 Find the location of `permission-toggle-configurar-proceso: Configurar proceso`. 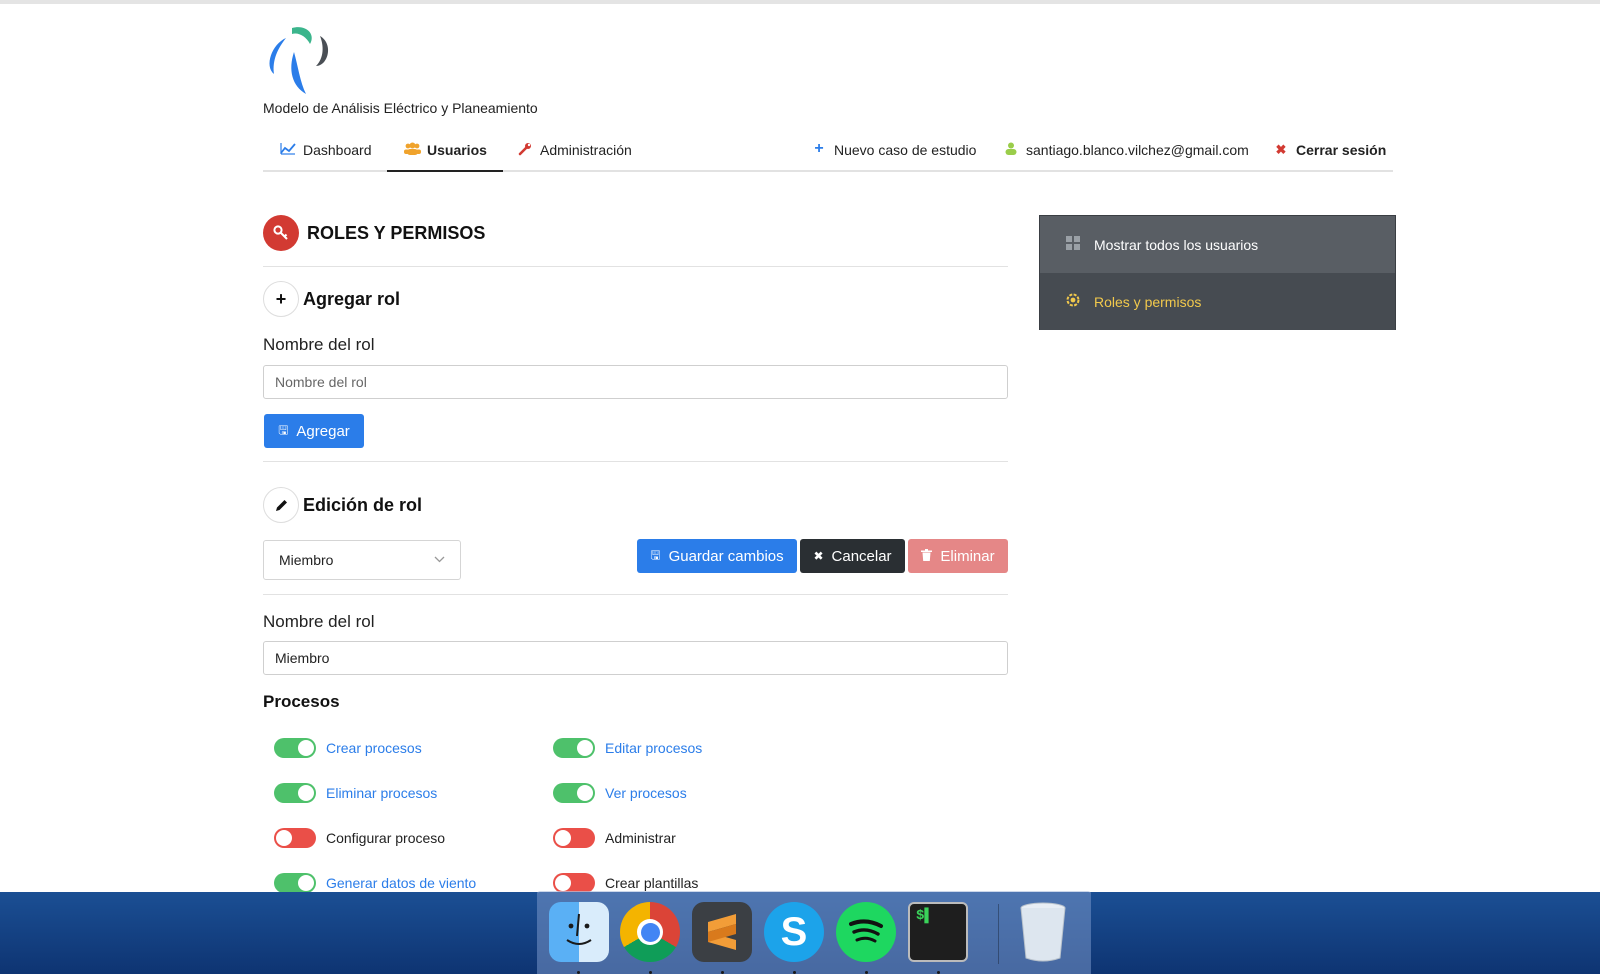

permission-toggle-configurar-proceso: Configurar proceso is located at coordinates (359, 838).